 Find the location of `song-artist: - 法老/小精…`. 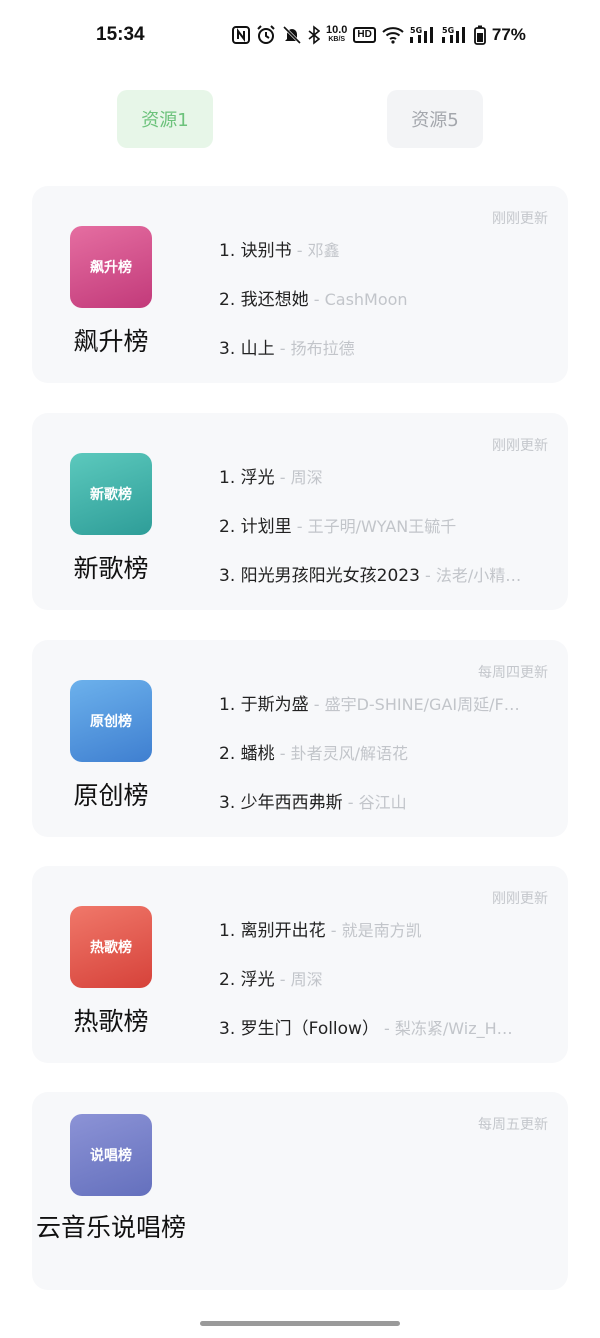

song-artist: - 法老/小精… is located at coordinates (470, 575).